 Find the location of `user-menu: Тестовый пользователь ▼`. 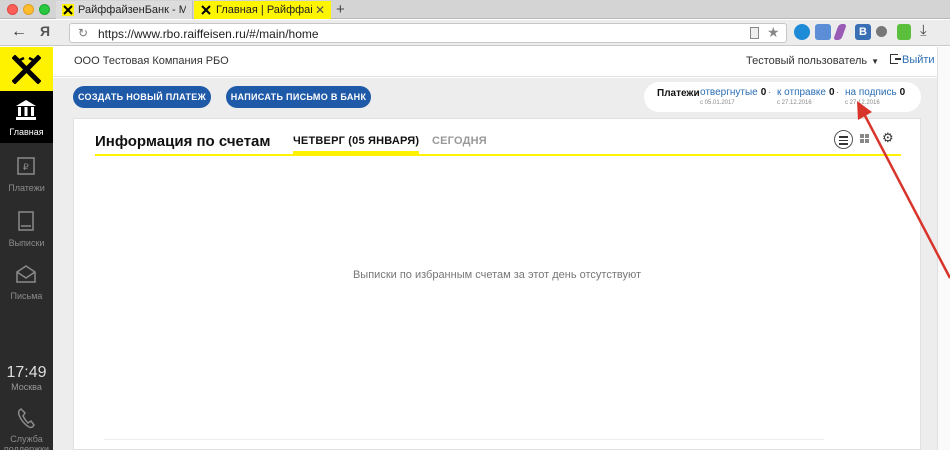

user-menu: Тестовый пользователь ▼ is located at coordinates (812, 61).